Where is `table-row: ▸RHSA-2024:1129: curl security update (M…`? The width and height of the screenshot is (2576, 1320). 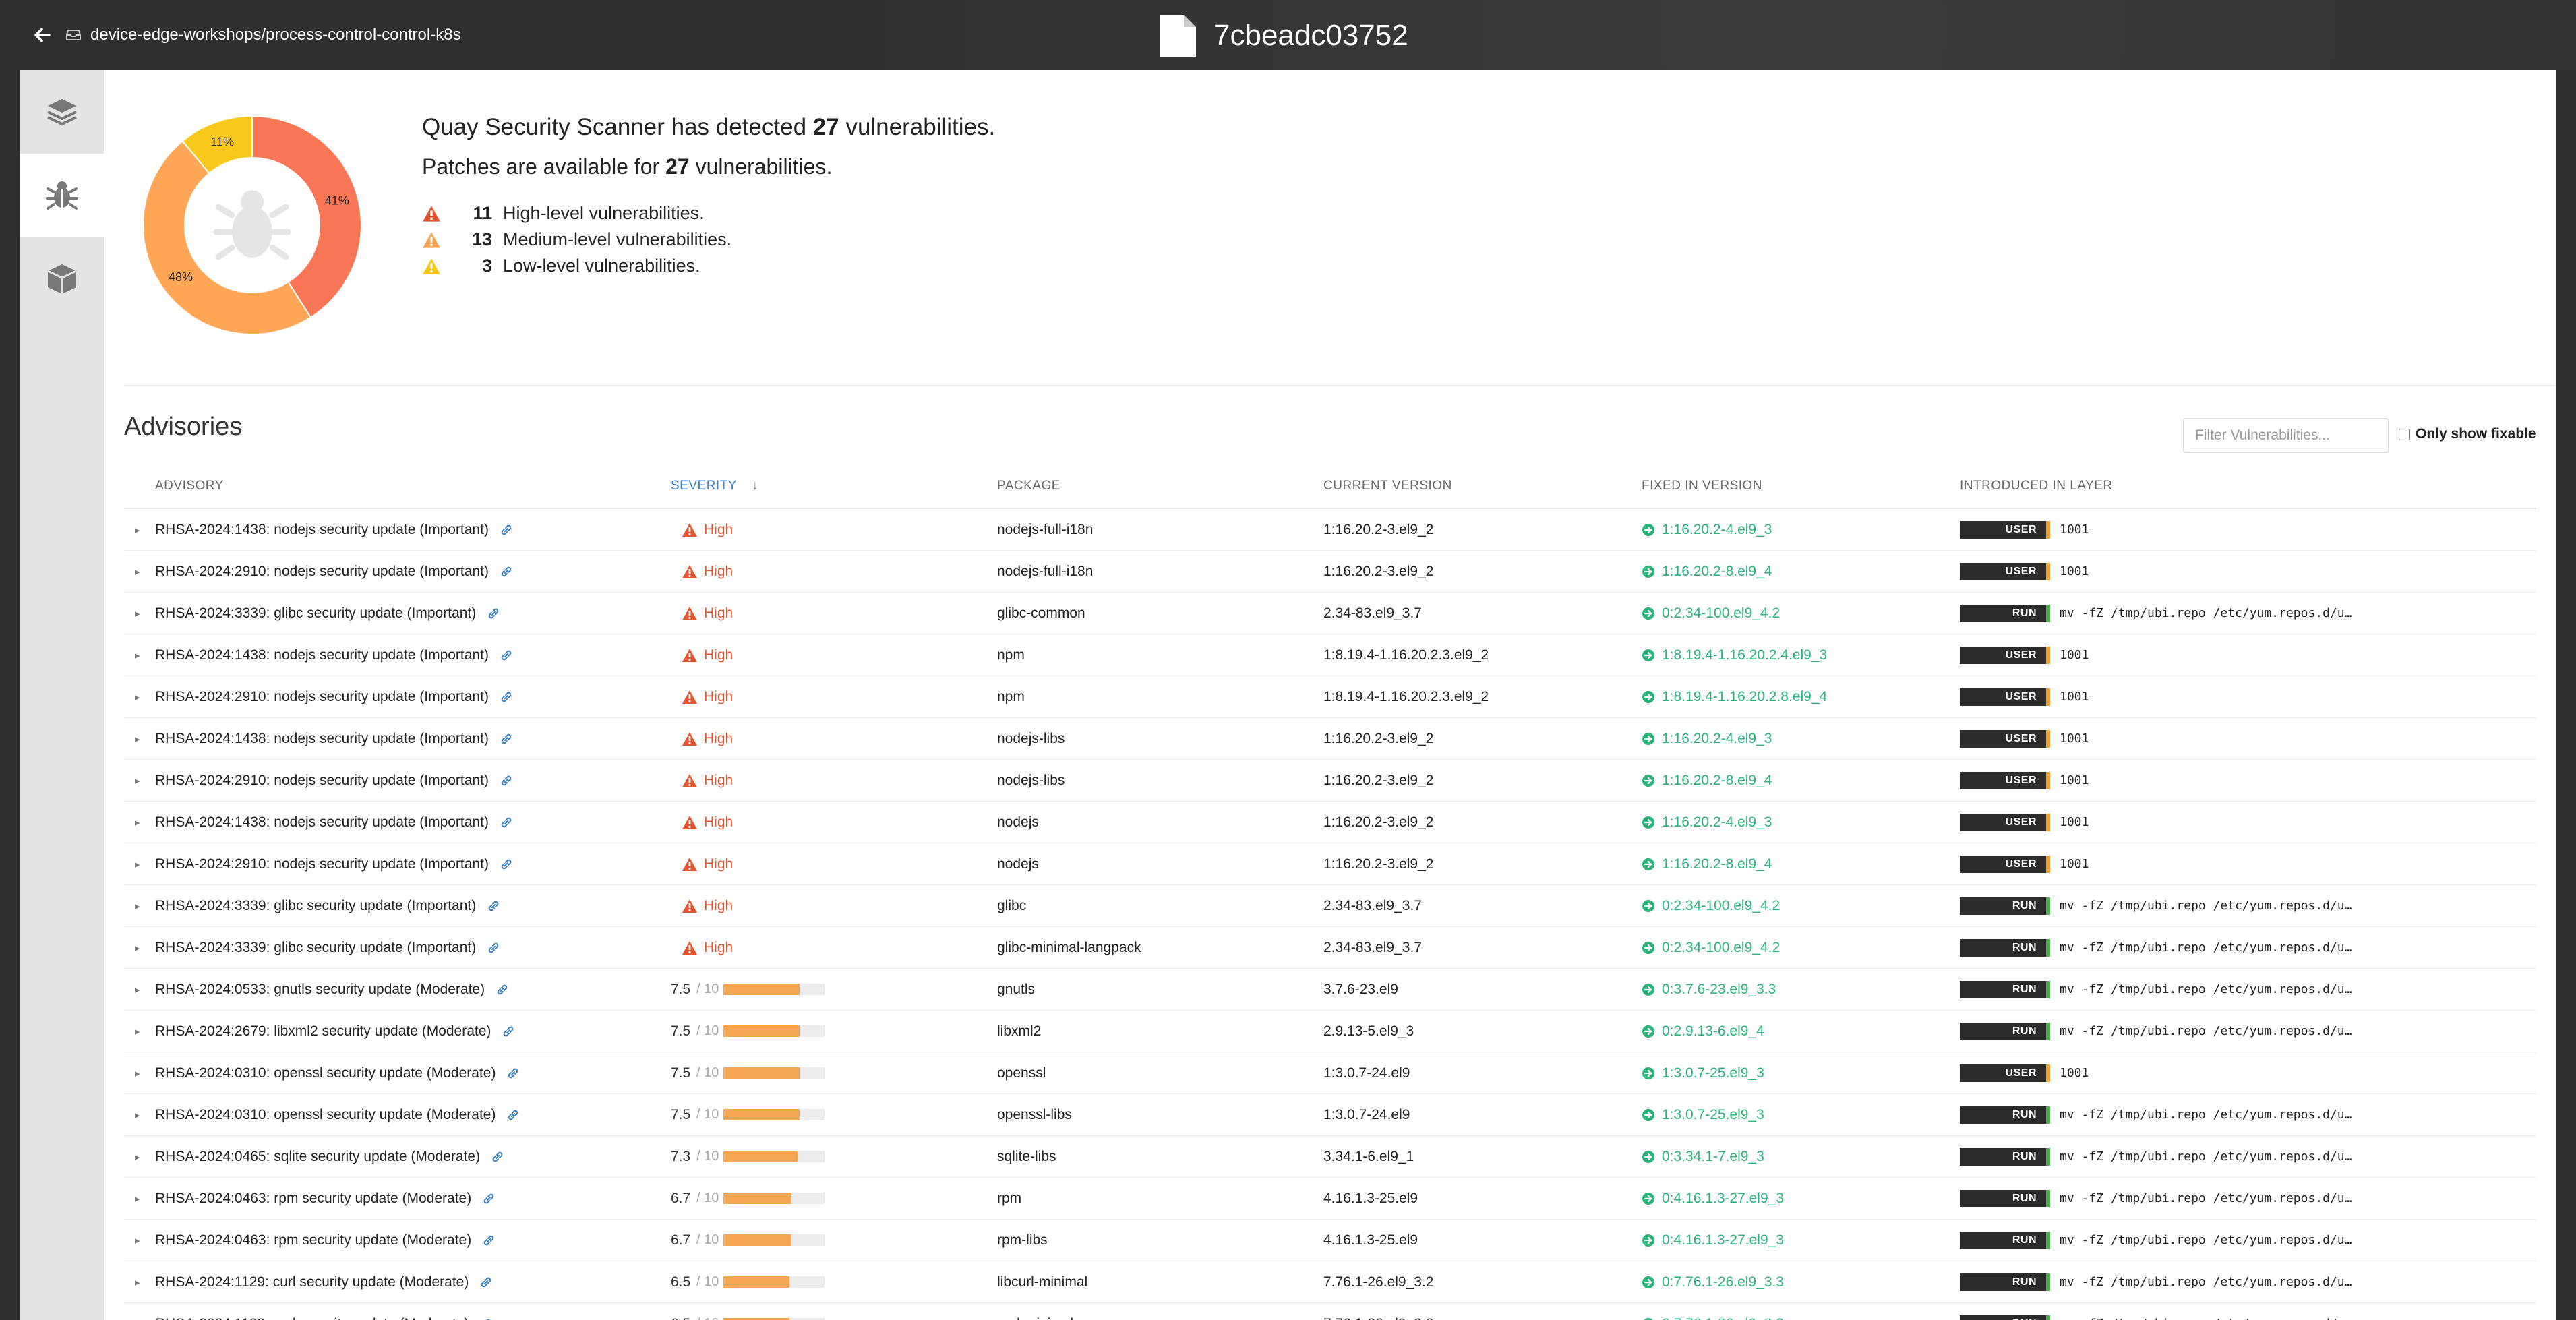
table-row: ▸RHSA-2024:1129: curl security update (M… is located at coordinates (1330, 1282).